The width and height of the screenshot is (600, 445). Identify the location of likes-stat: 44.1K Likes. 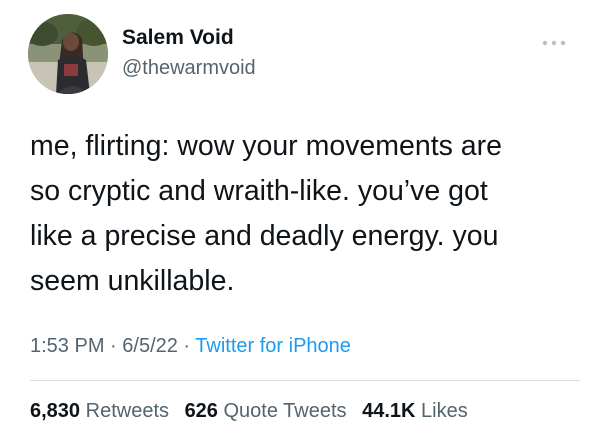
(415, 411).